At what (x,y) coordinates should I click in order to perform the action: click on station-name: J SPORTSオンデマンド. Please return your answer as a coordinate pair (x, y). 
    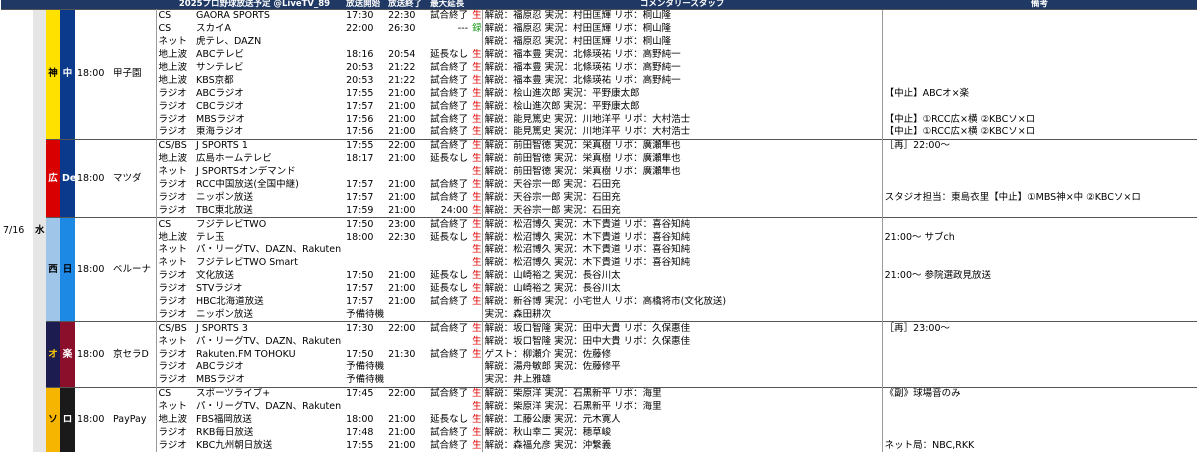
    Looking at the image, I should click on (246, 172).